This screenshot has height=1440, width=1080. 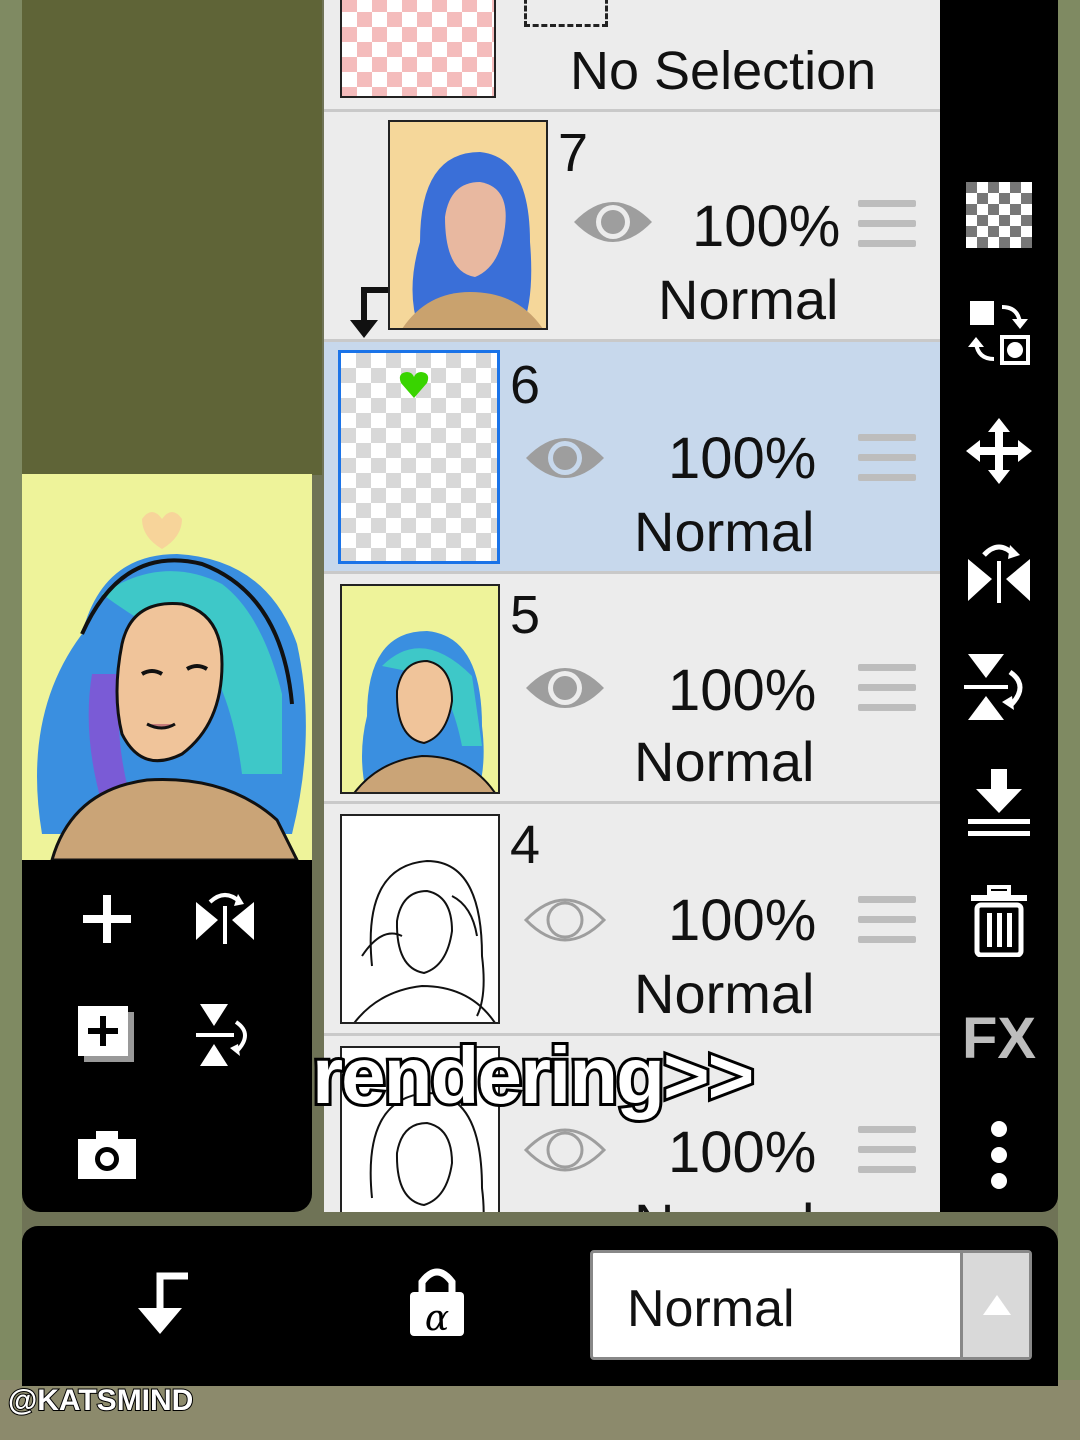 I want to click on camera-icon, so click(x=107, y=1155).